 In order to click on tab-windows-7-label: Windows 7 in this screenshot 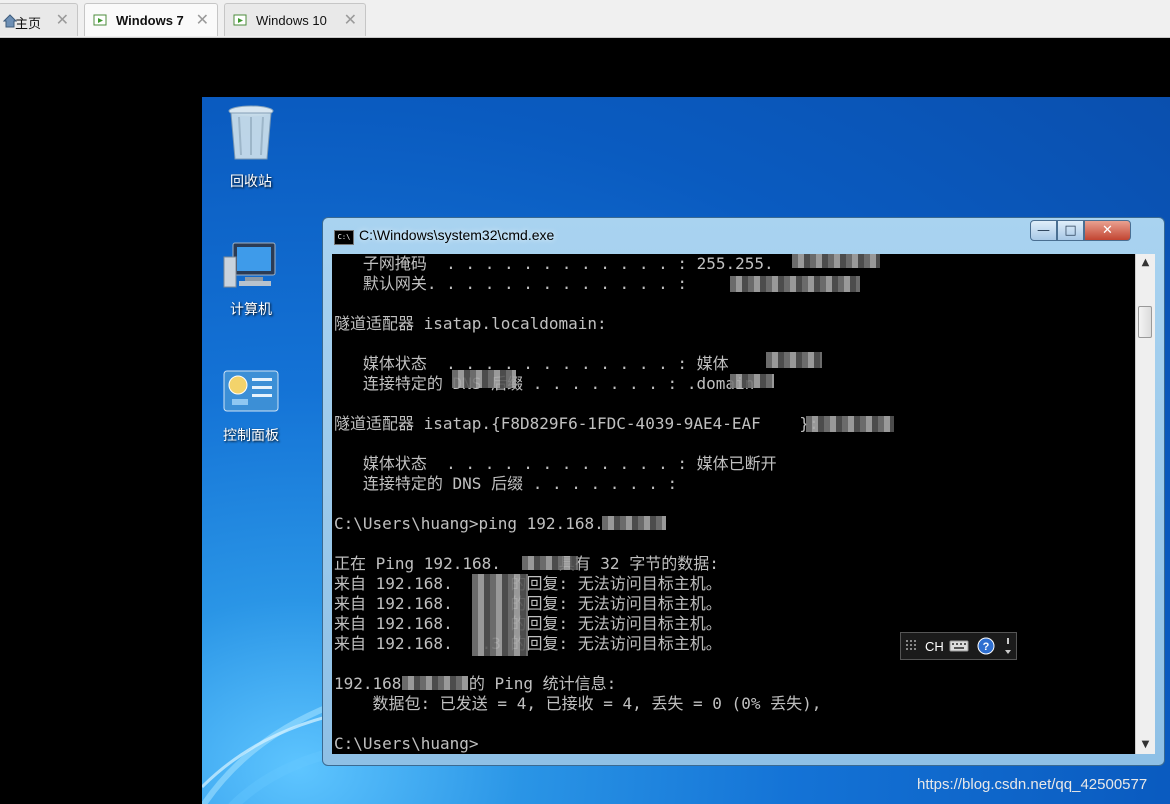, I will do `click(150, 20)`.